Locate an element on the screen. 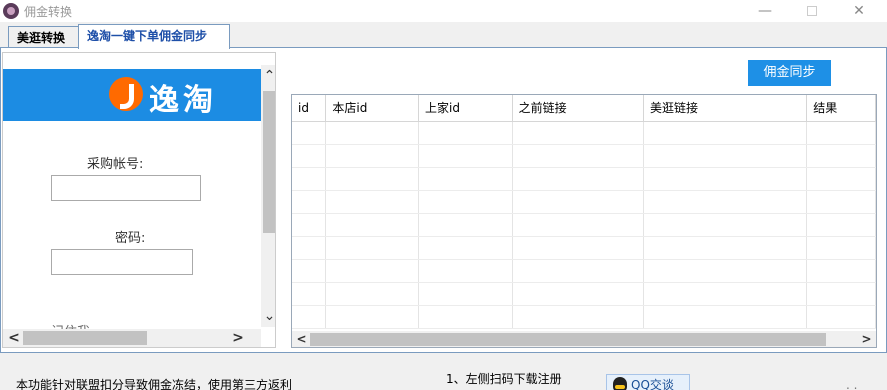 The image size is (887, 390). column-header-upstream-id: 上家id is located at coordinates (465, 108).